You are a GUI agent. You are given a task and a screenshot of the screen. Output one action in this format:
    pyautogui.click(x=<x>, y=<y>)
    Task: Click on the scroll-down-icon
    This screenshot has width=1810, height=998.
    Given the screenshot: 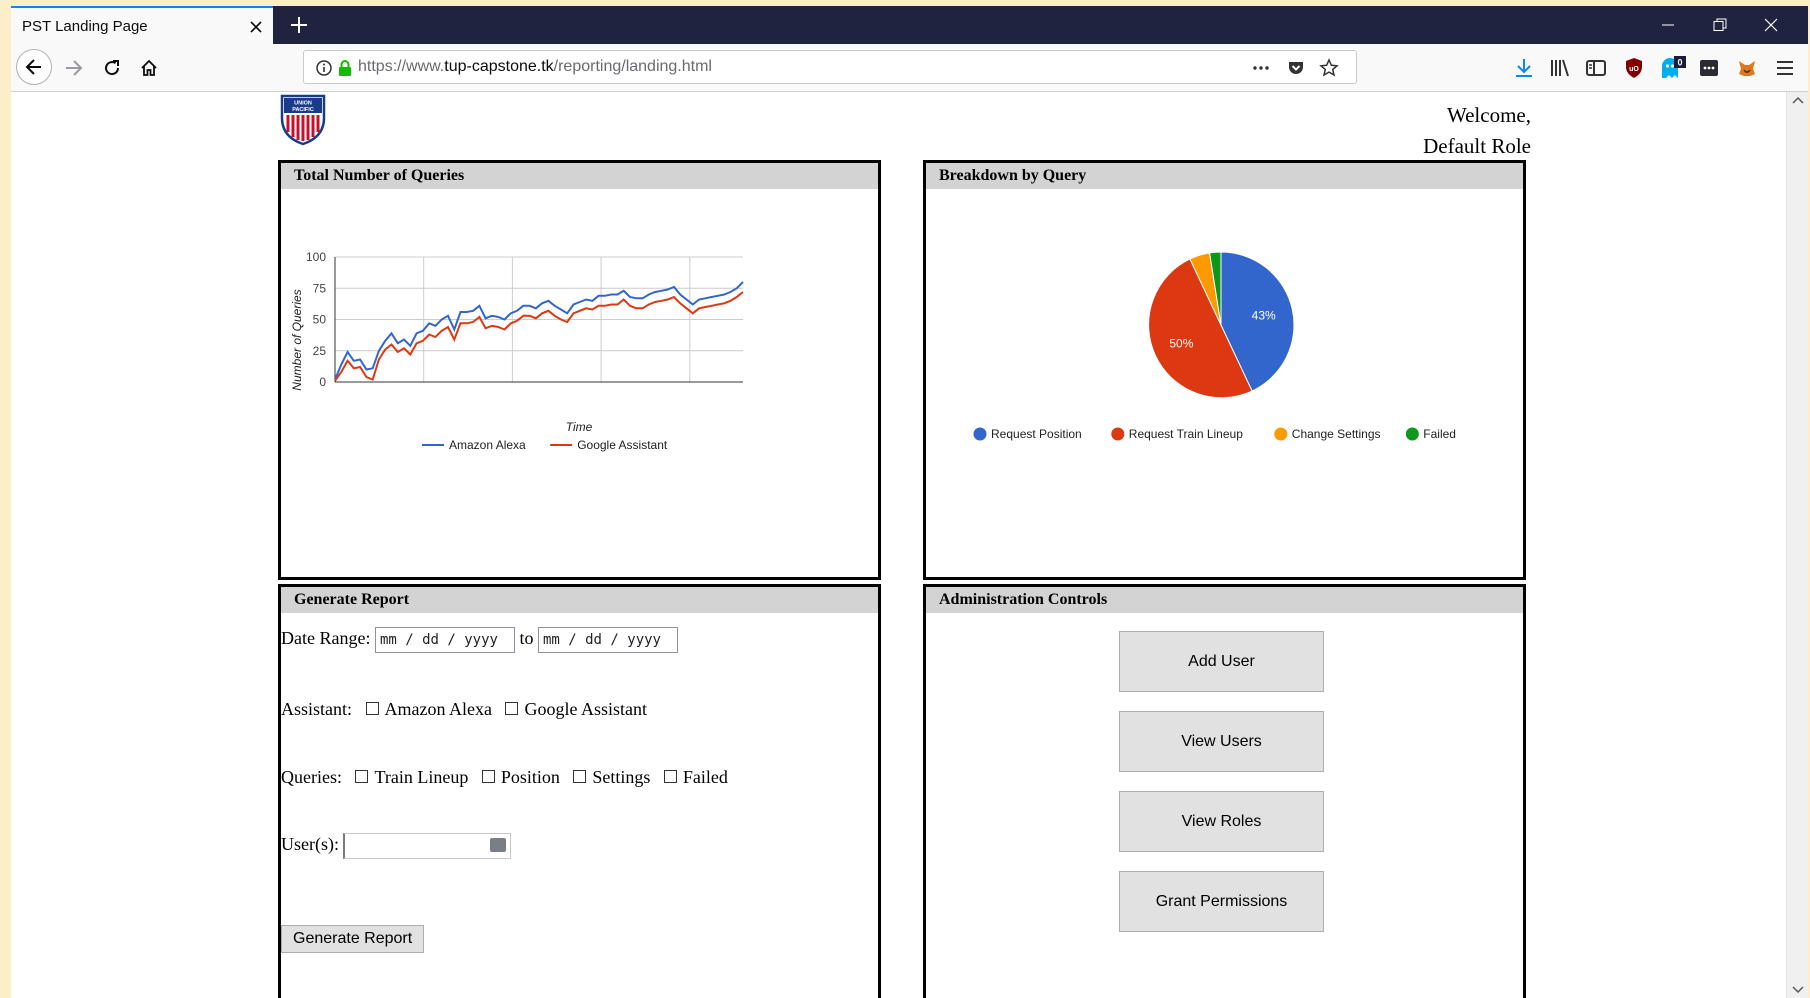 What is the action you would take?
    pyautogui.click(x=1798, y=989)
    